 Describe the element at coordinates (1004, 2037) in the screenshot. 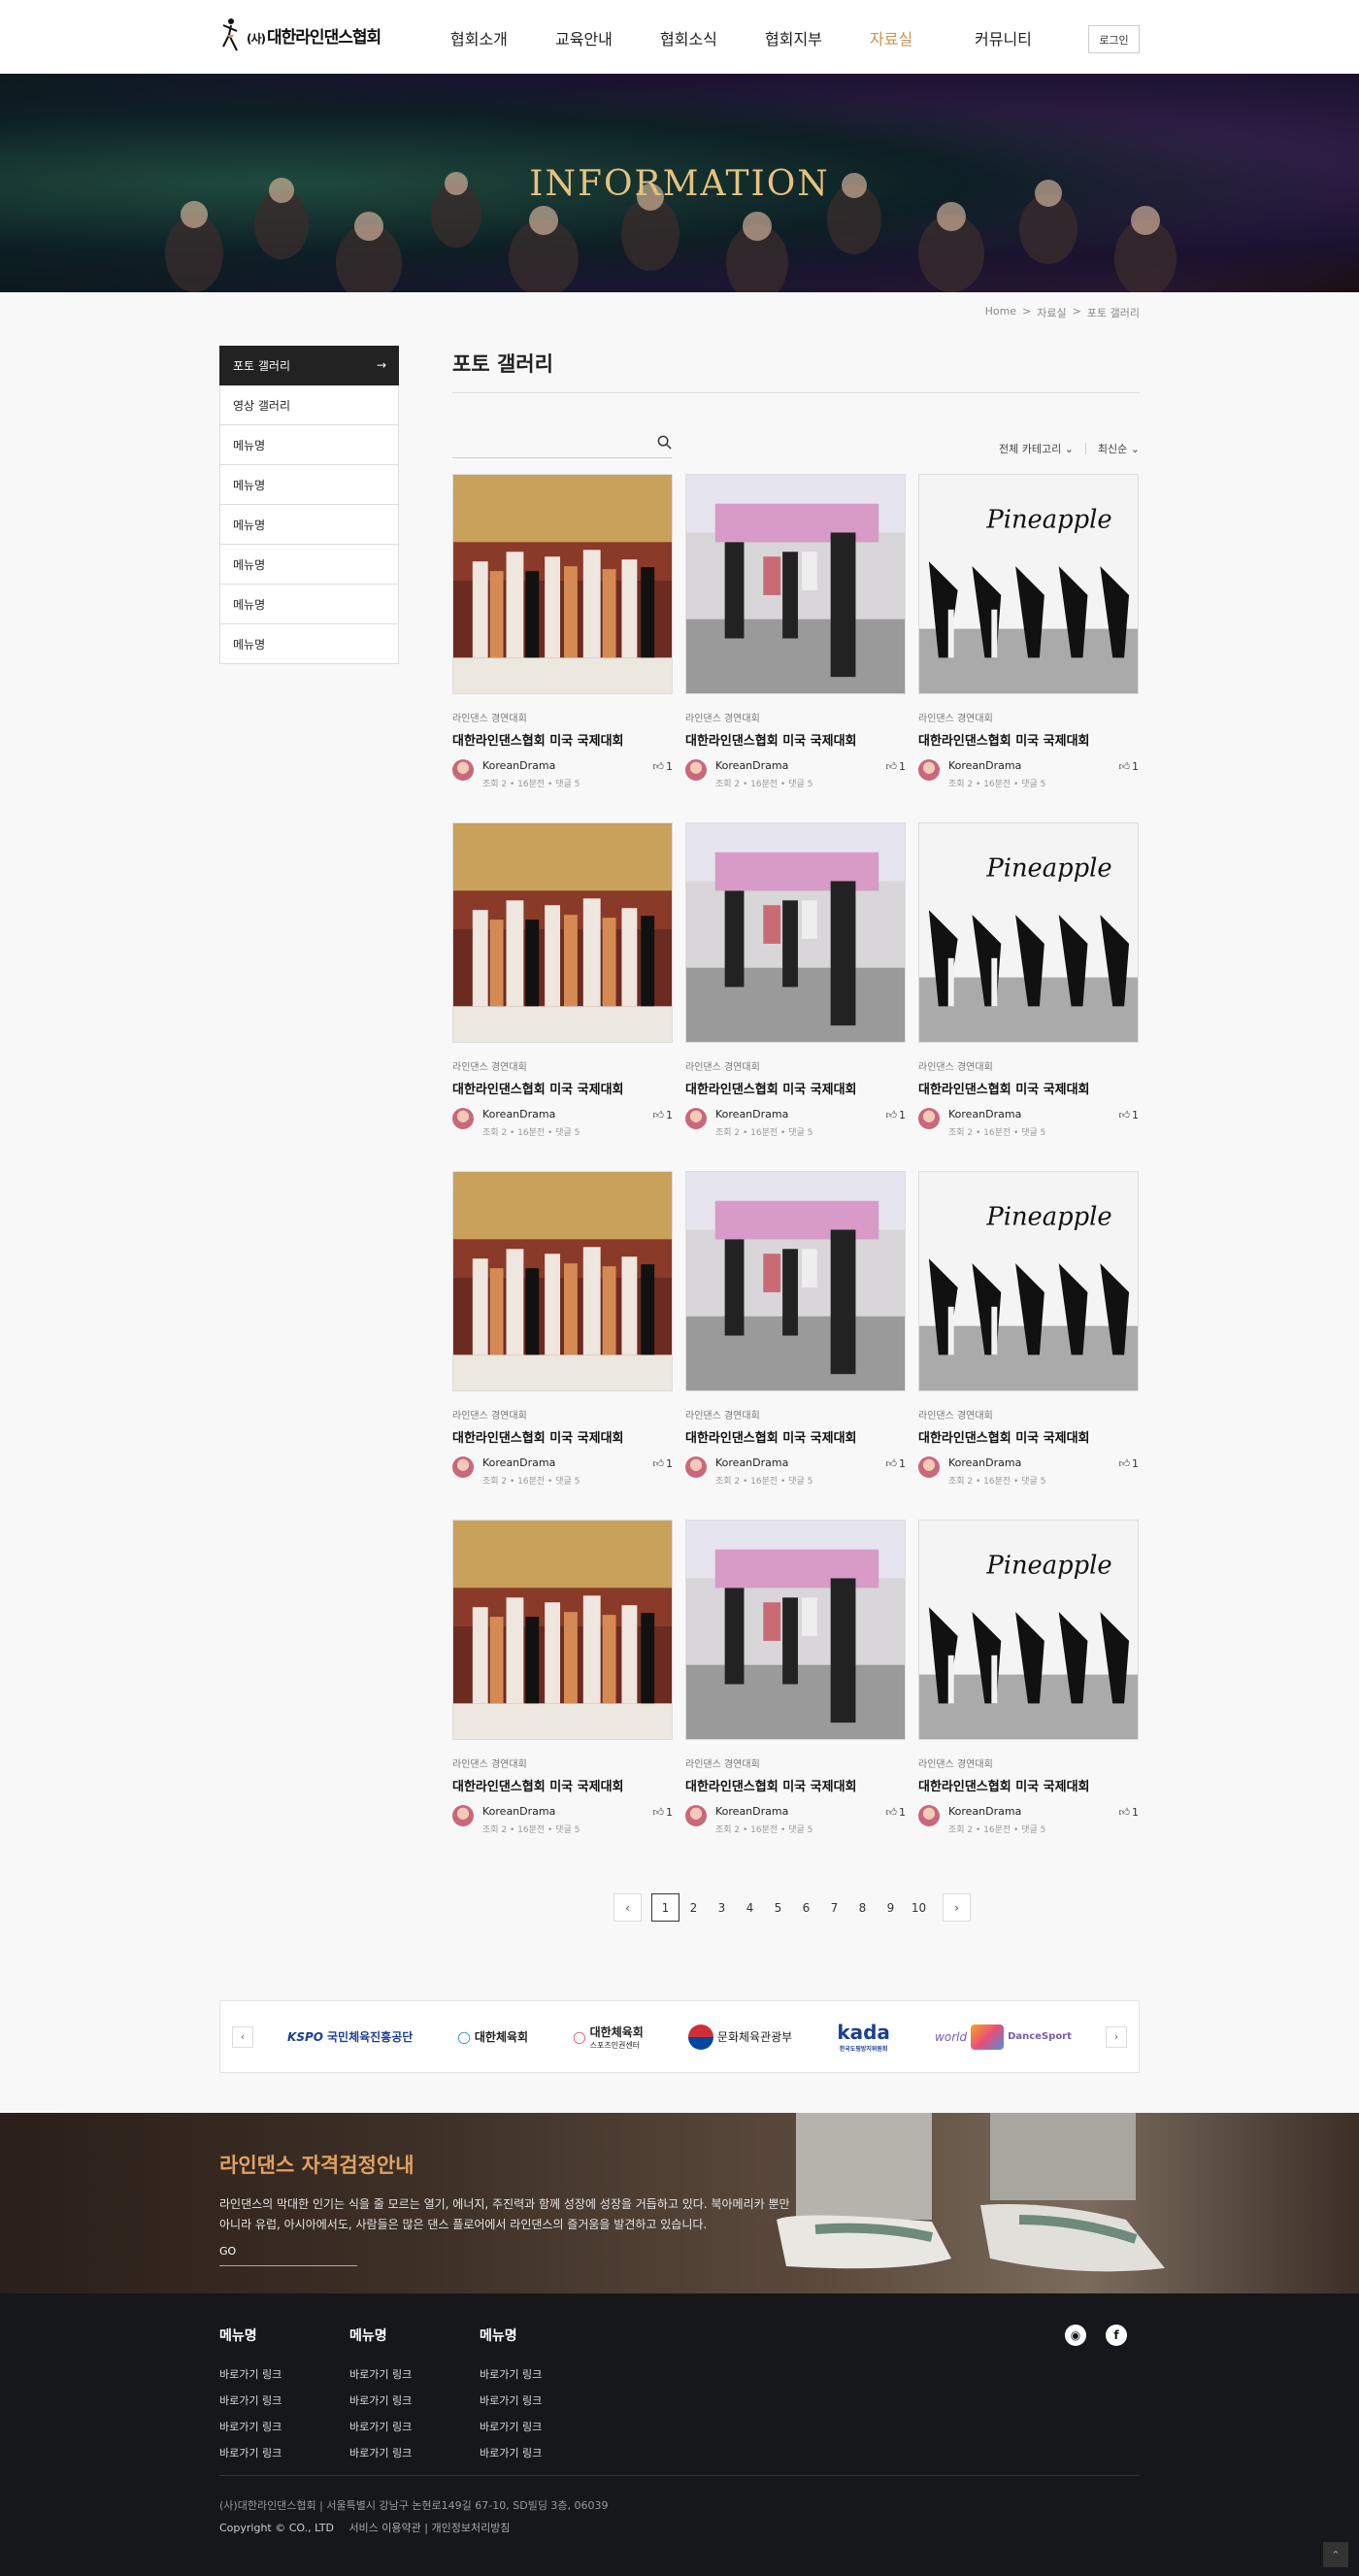

I see `partner-logo-dancesport: world DanceSport` at that location.